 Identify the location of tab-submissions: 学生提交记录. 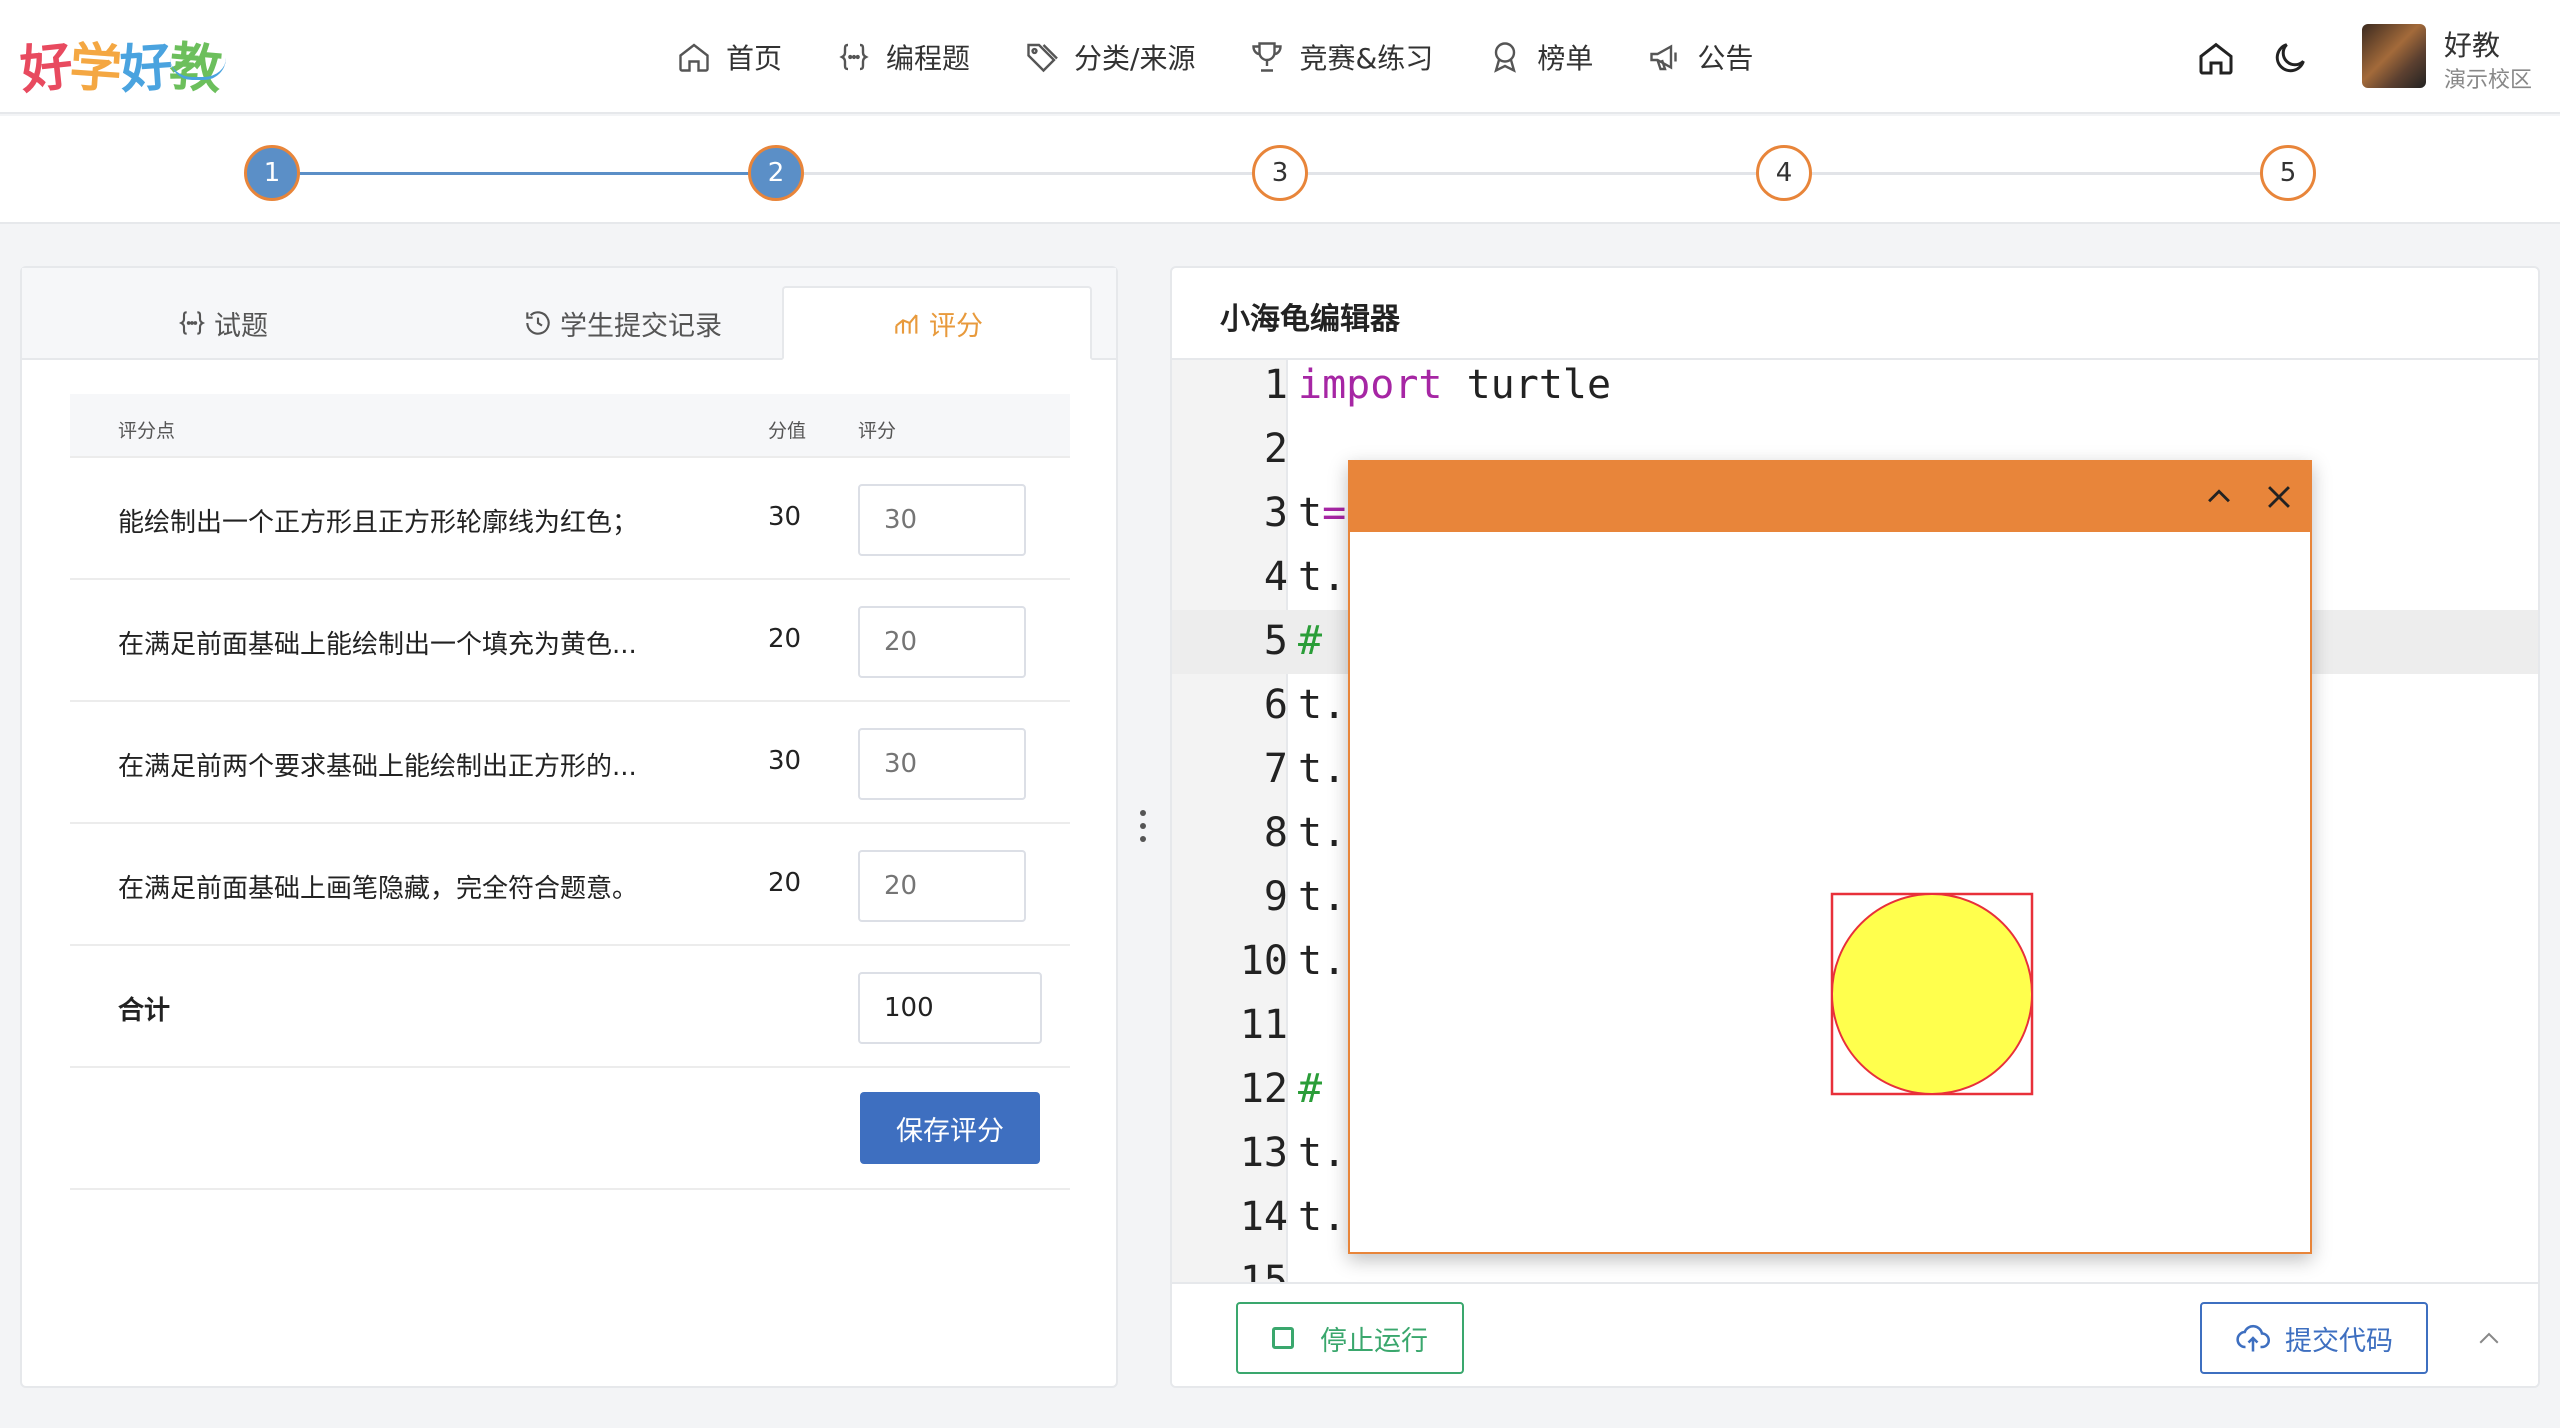
(622, 323).